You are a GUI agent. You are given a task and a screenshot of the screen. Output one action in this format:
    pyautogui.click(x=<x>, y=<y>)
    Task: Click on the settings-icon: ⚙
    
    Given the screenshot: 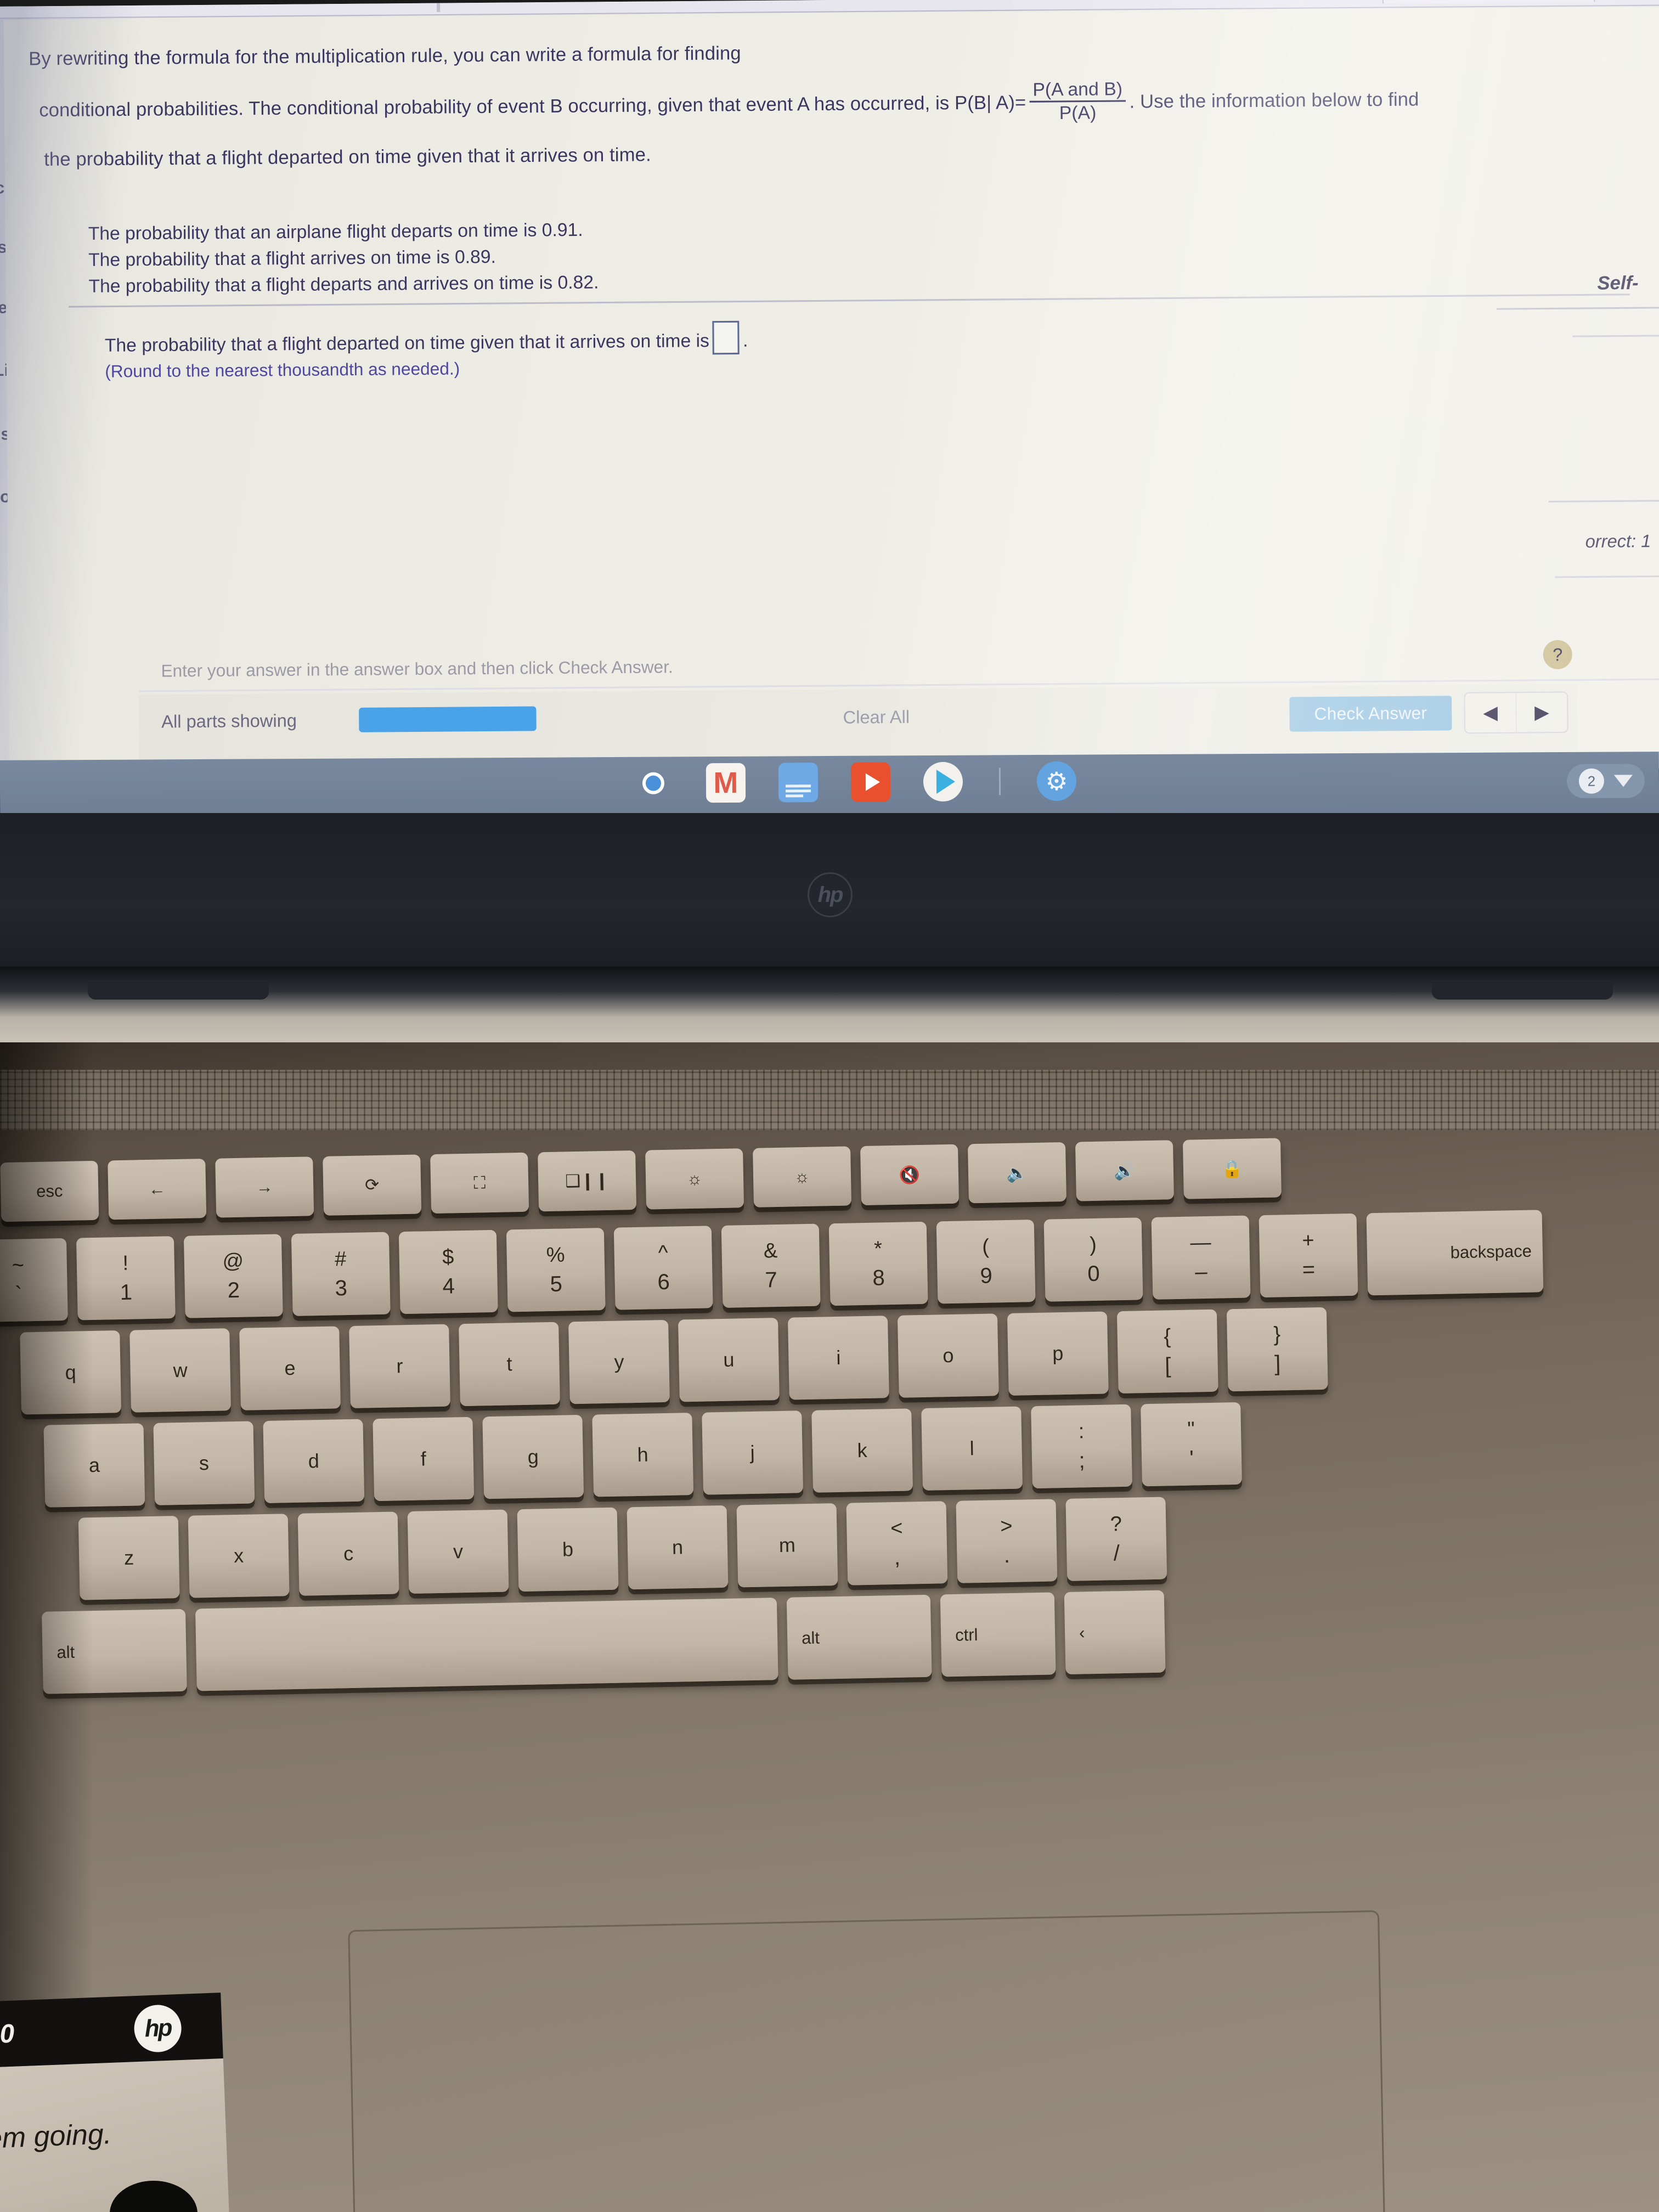 What is the action you would take?
    pyautogui.click(x=1056, y=782)
    